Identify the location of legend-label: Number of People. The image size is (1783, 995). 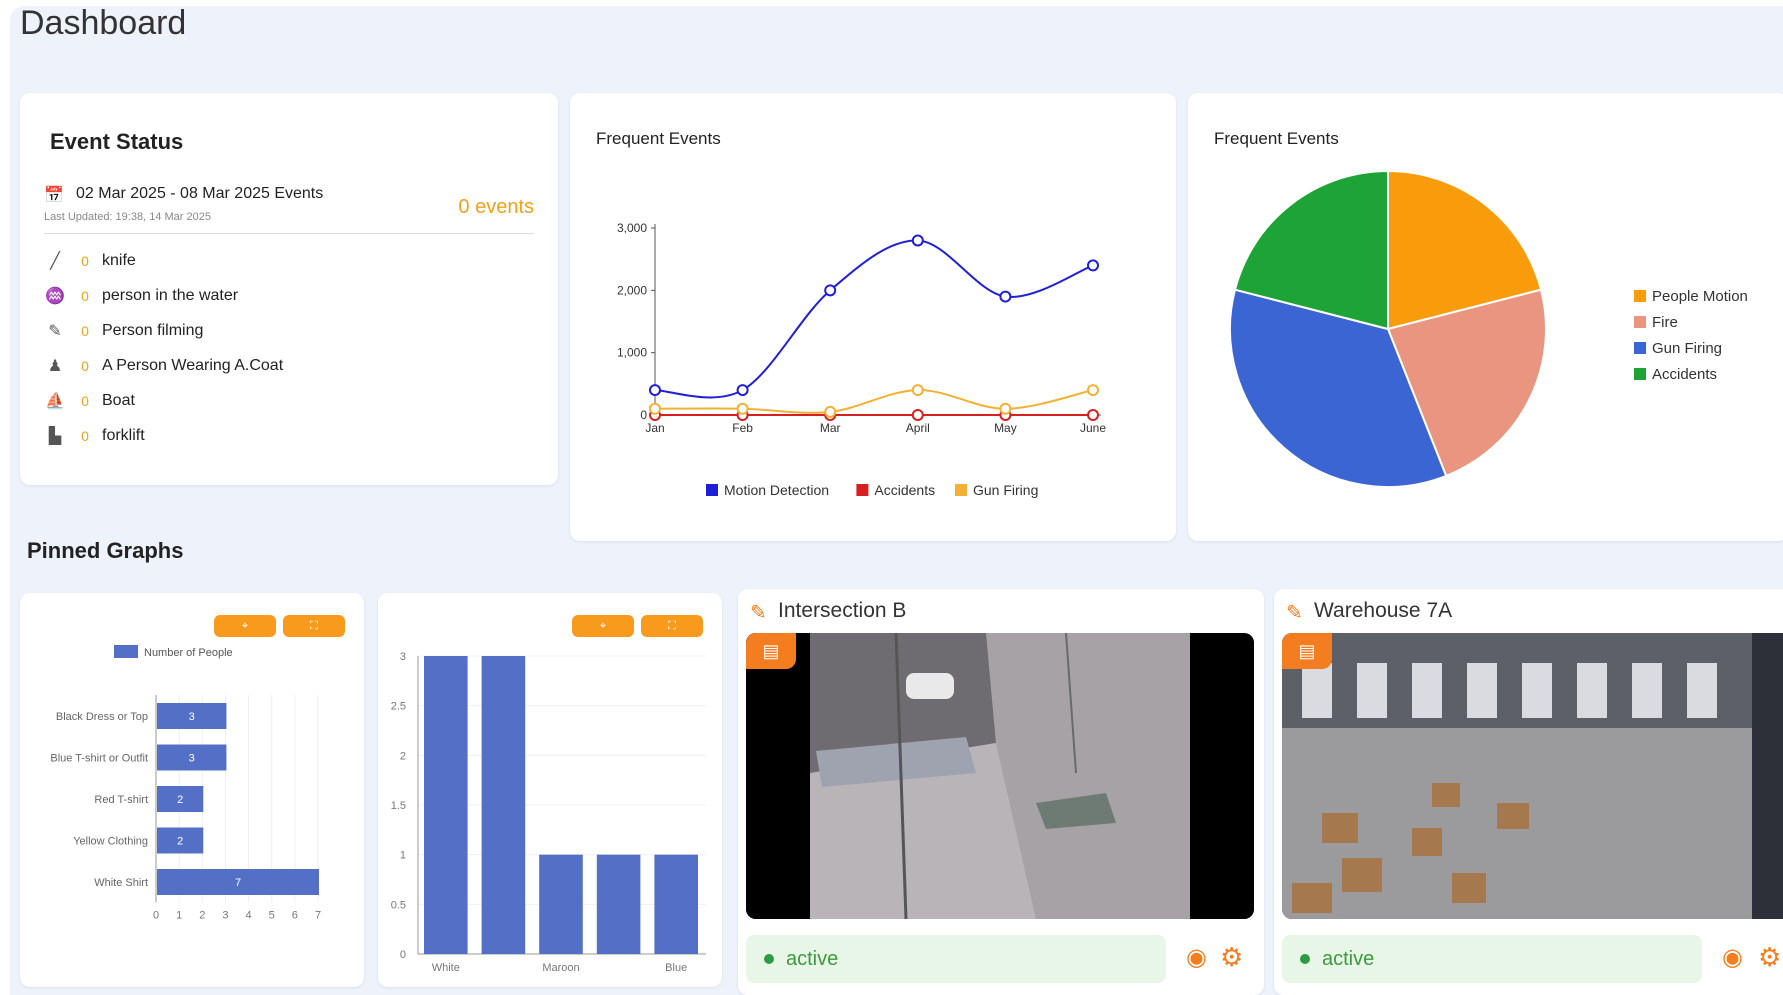
(188, 653).